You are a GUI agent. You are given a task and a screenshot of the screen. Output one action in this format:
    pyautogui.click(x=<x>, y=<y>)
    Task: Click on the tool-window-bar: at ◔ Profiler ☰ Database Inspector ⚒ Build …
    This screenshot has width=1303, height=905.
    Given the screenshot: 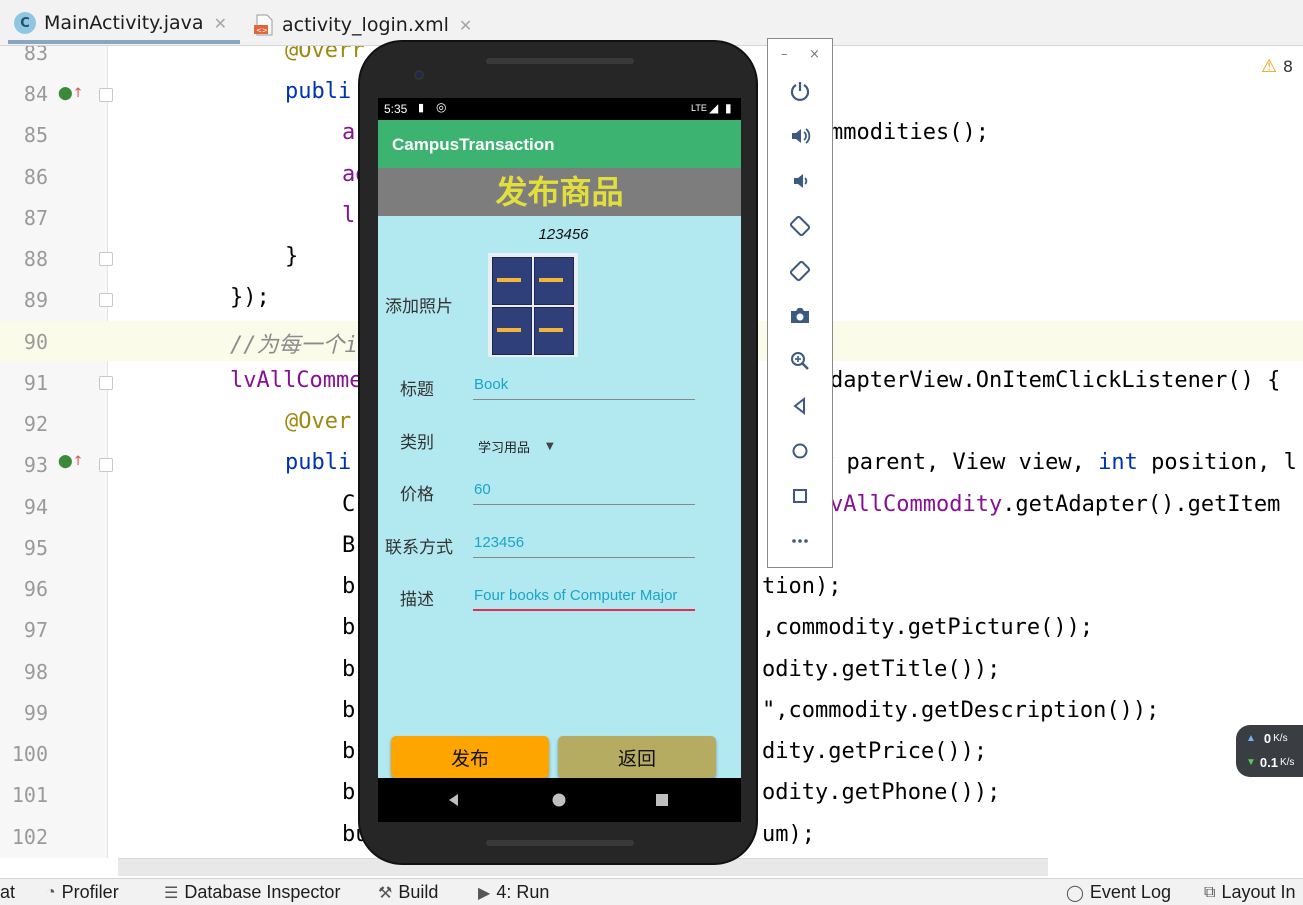 What is the action you would take?
    pyautogui.click(x=651, y=891)
    